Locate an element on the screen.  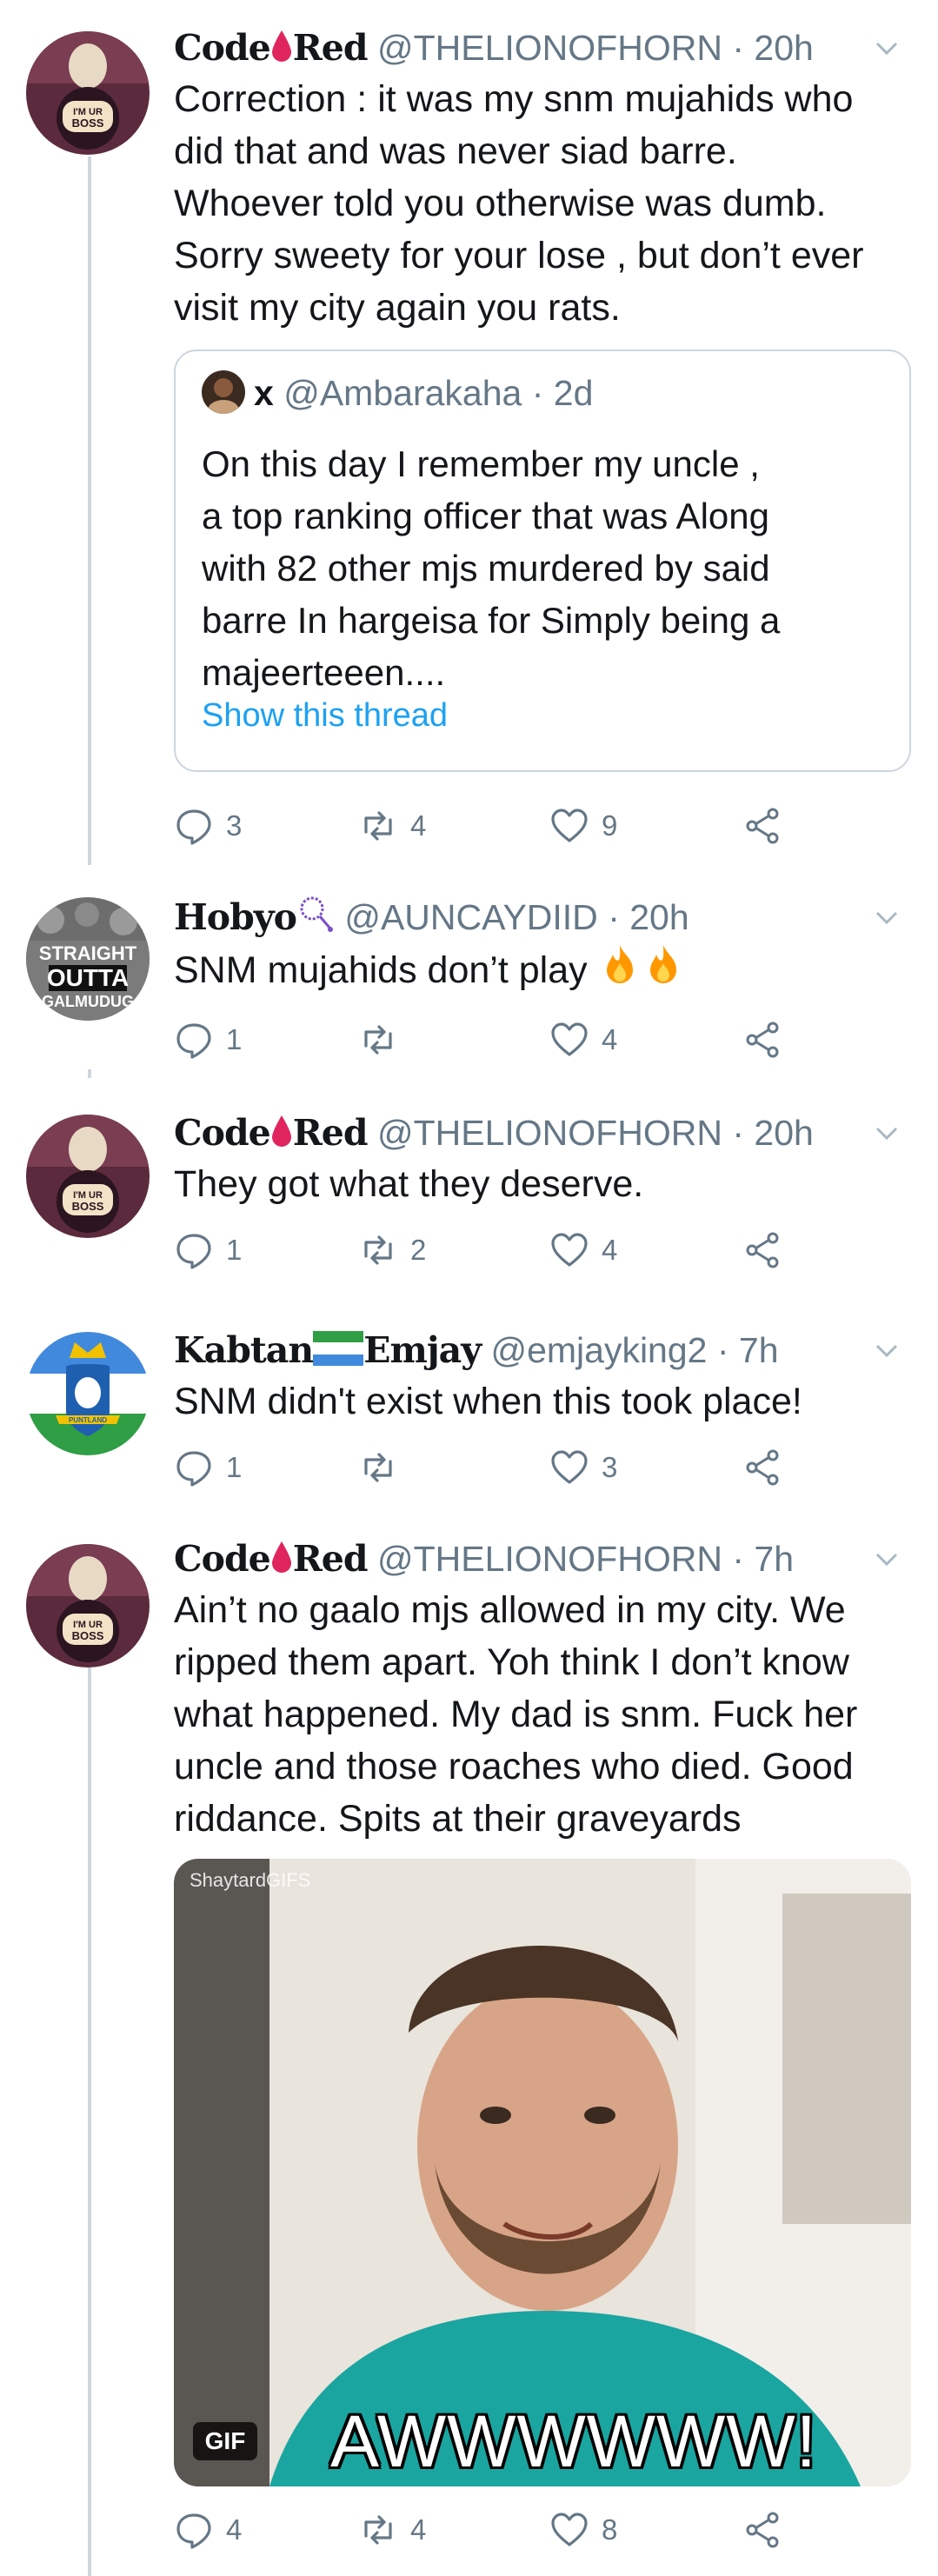
tweet-actions: 1 3 is located at coordinates (504, 1467).